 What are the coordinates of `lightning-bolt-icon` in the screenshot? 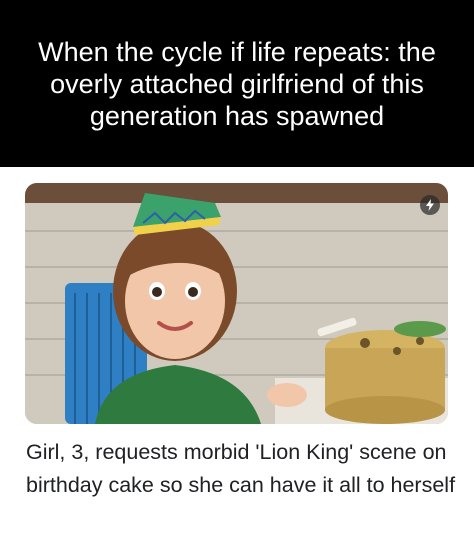 It's located at (430, 205).